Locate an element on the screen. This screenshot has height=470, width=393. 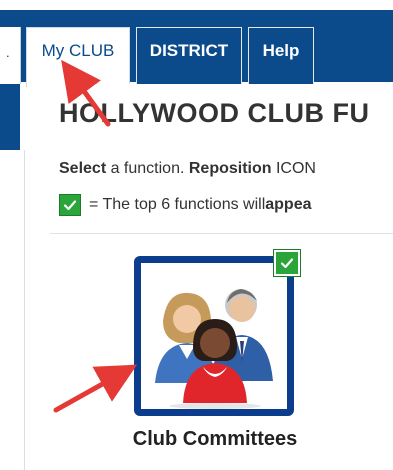
tab-help-label: Help is located at coordinates (281, 50).